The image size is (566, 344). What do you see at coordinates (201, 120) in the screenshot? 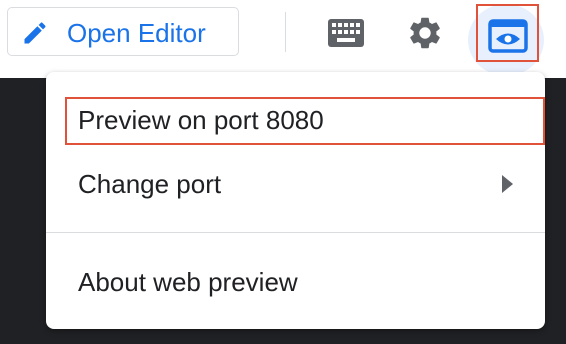
I see `menu-item-label: Preview on port 8080` at bounding box center [201, 120].